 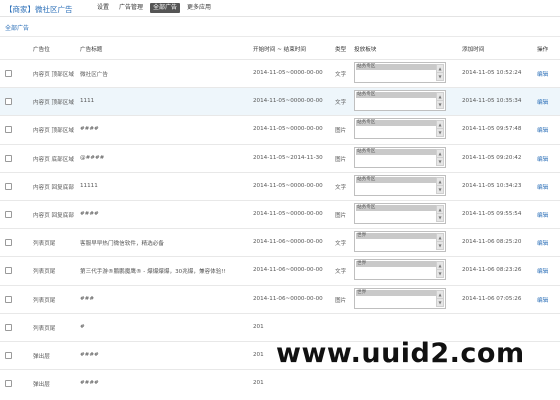 I want to click on cell-added-time: 2014-11-06 08:25:20, so click(x=492, y=242).